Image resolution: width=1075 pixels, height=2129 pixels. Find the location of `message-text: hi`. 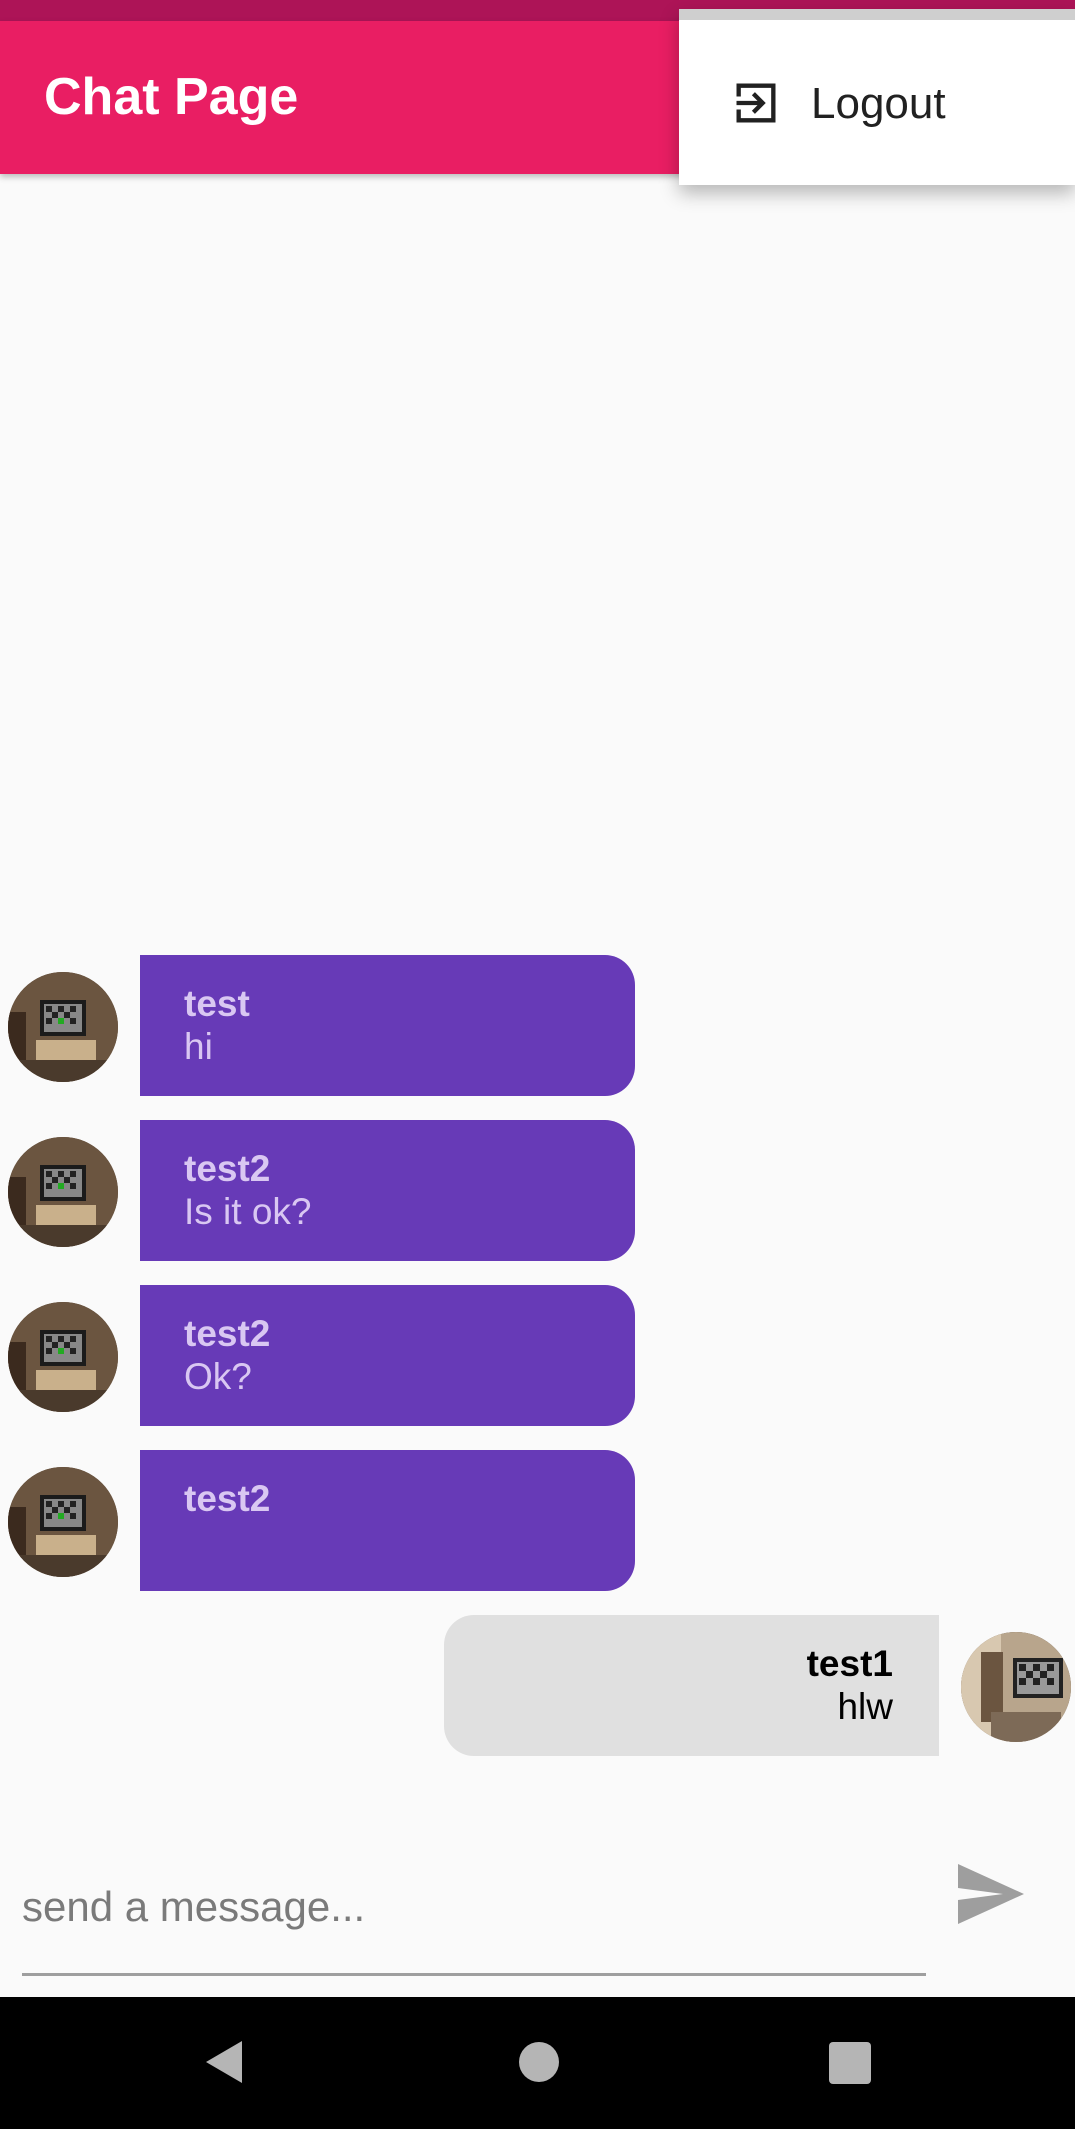

message-text: hi is located at coordinates (198, 1046).